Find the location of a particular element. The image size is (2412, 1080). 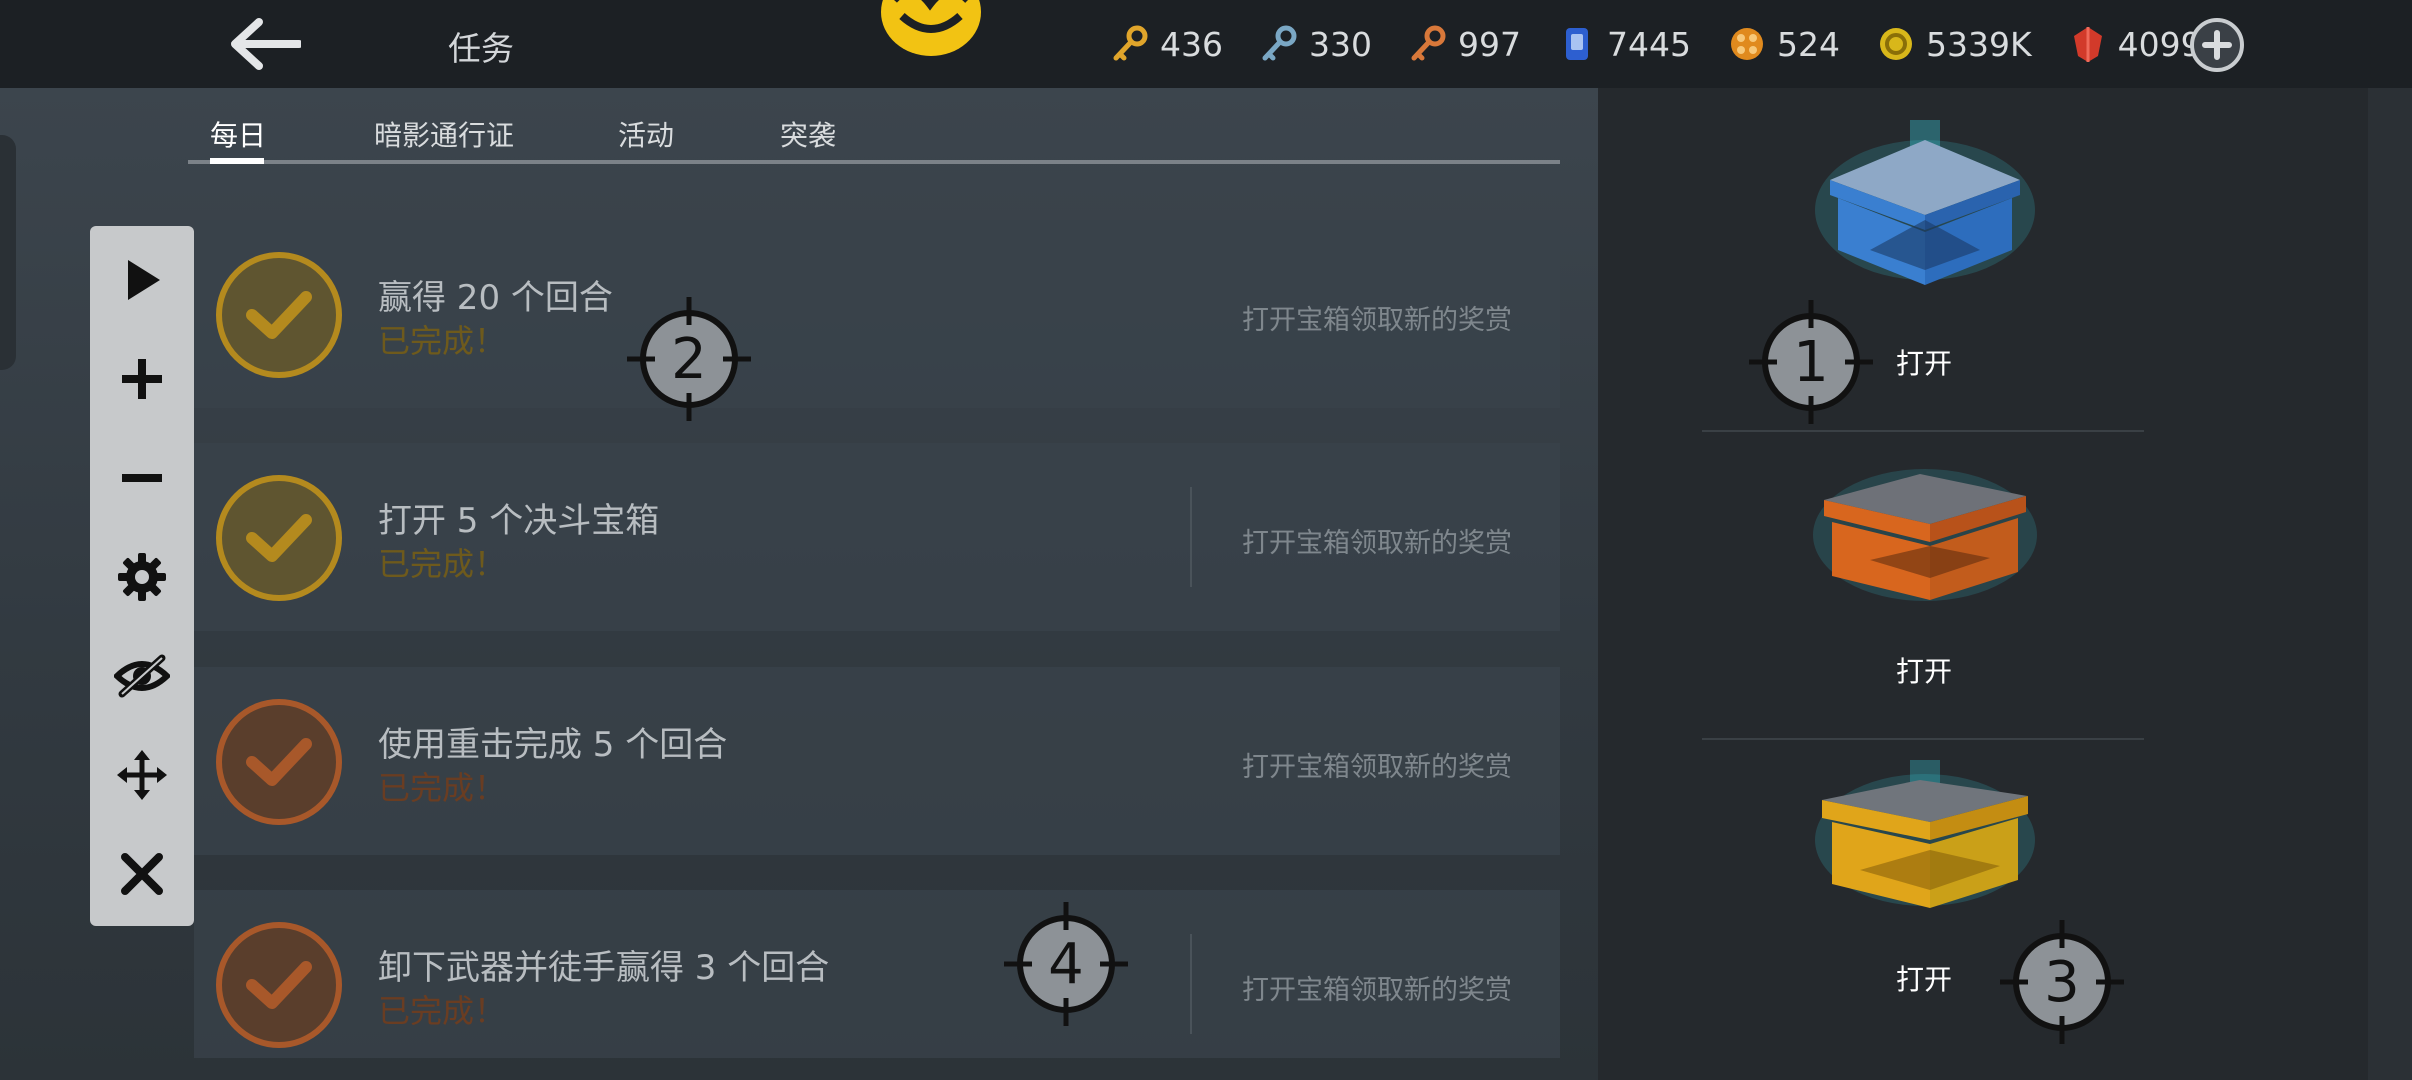

ruby-icon is located at coordinates (2087, 44).